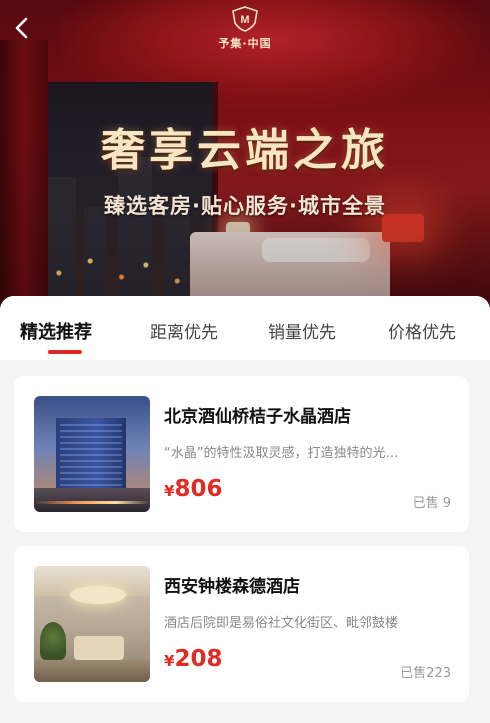  What do you see at coordinates (425, 673) in the screenshot?
I see `sold-count: 已售223` at bounding box center [425, 673].